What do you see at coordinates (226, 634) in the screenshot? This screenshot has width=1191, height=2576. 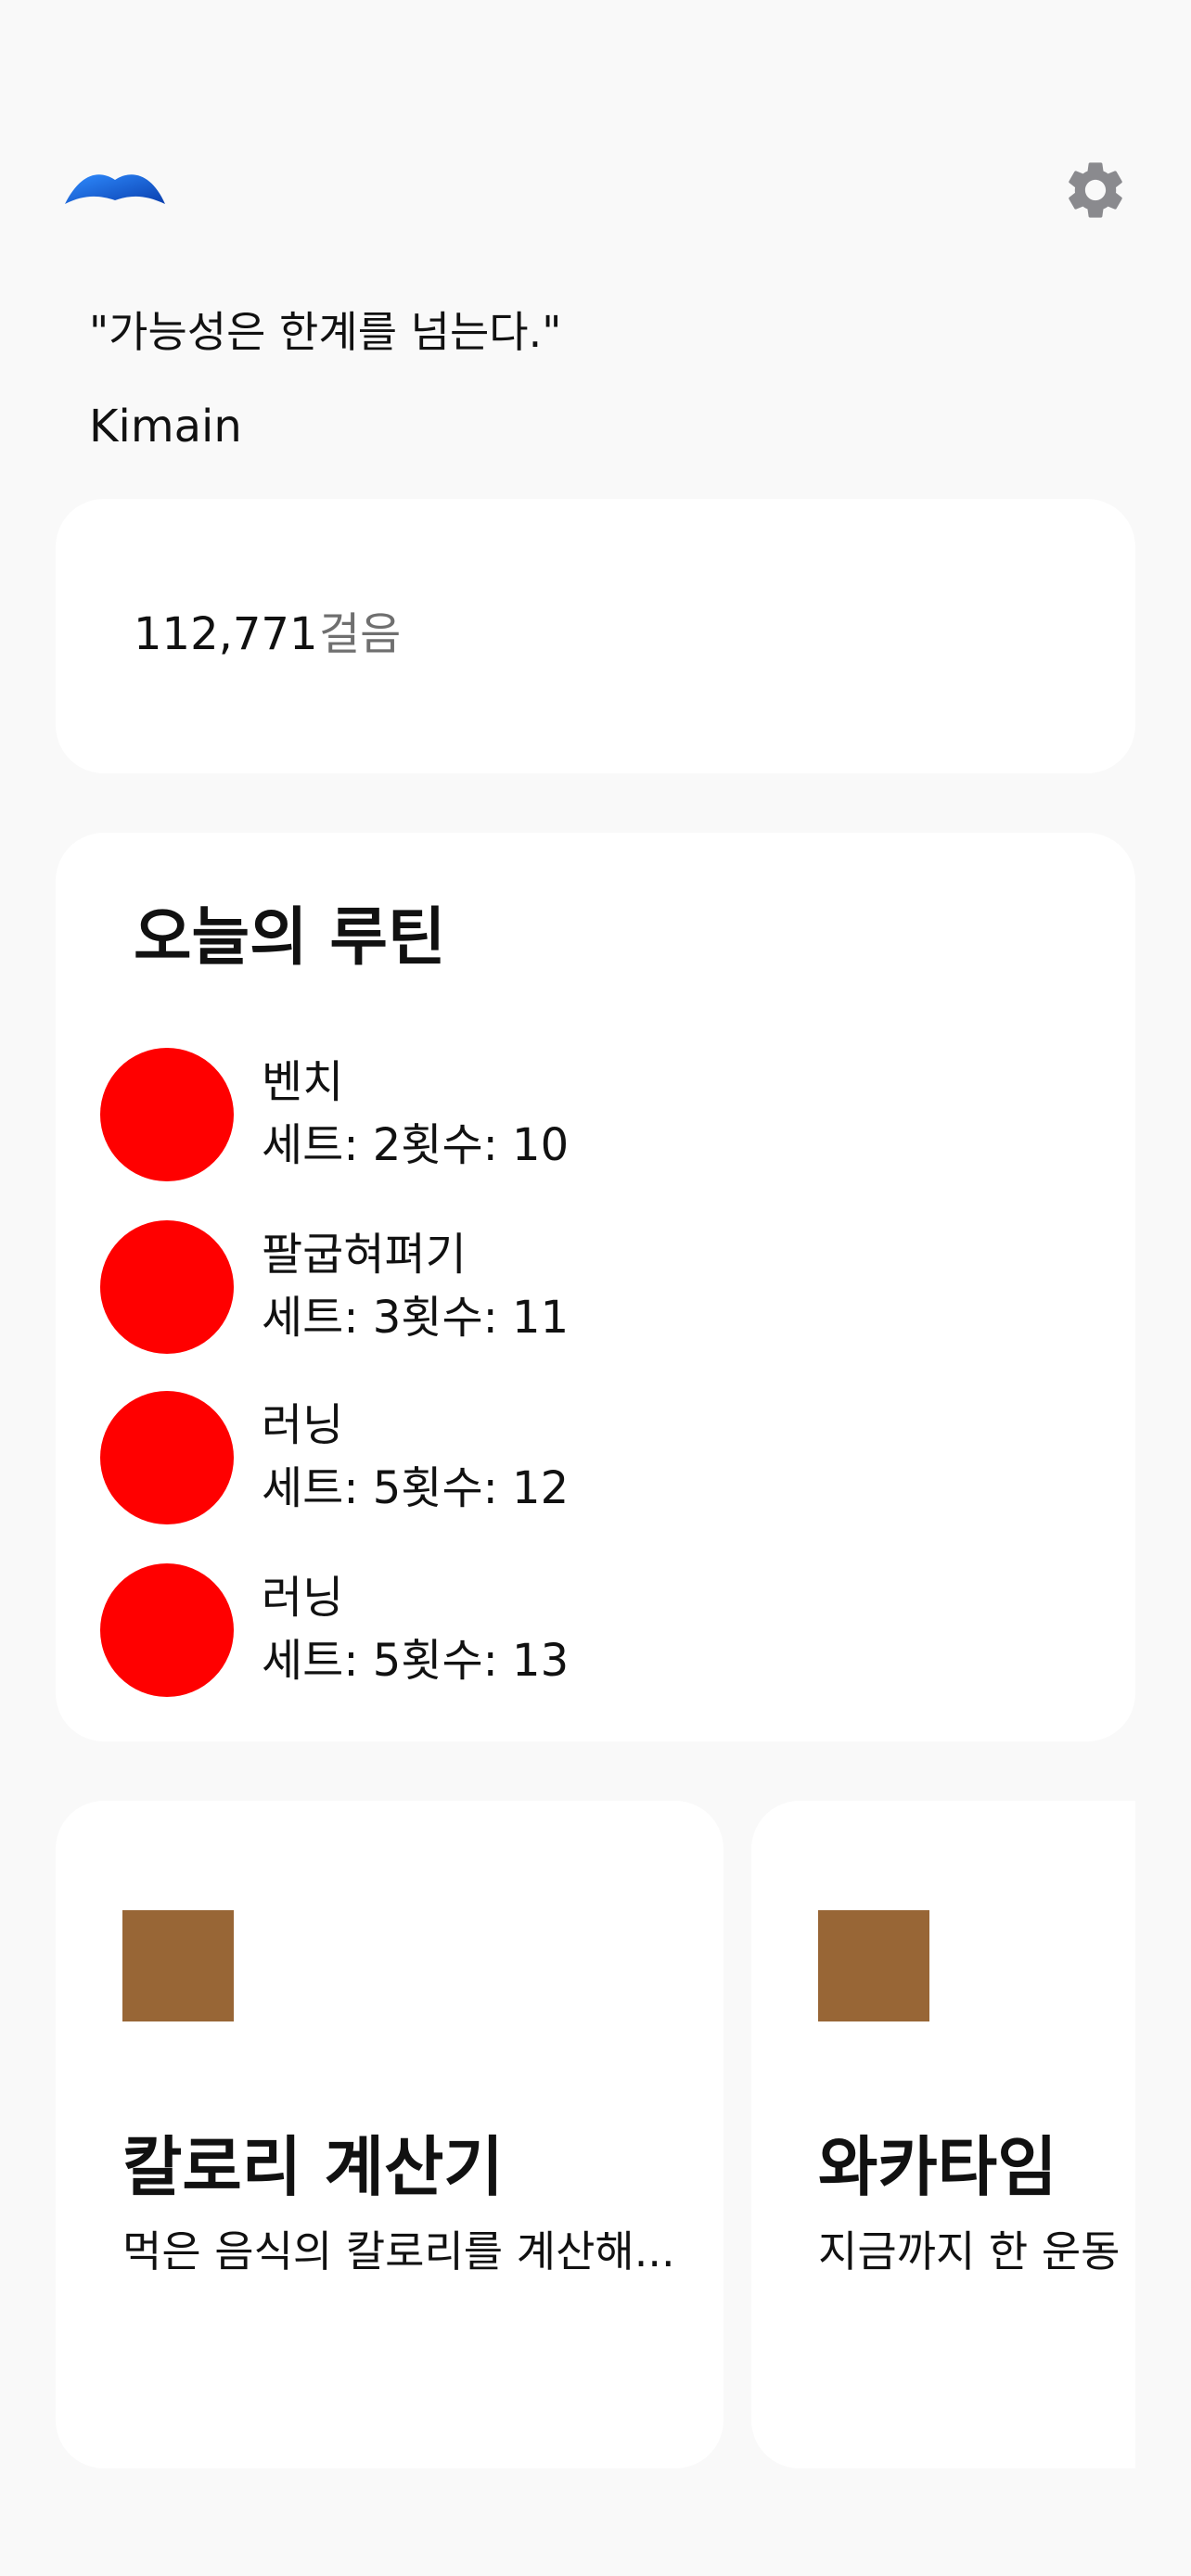 I see `steps-value: 112,771` at bounding box center [226, 634].